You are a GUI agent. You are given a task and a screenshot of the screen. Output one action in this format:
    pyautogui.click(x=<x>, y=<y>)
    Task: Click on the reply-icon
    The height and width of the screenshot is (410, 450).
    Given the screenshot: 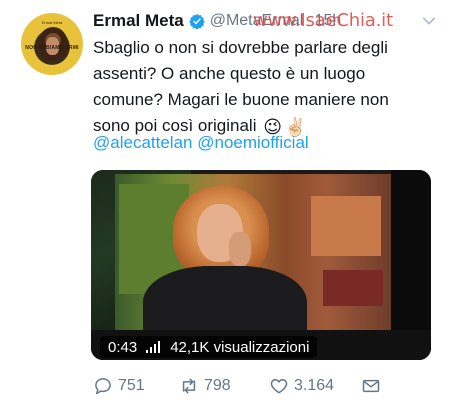 What is the action you would take?
    pyautogui.click(x=103, y=386)
    